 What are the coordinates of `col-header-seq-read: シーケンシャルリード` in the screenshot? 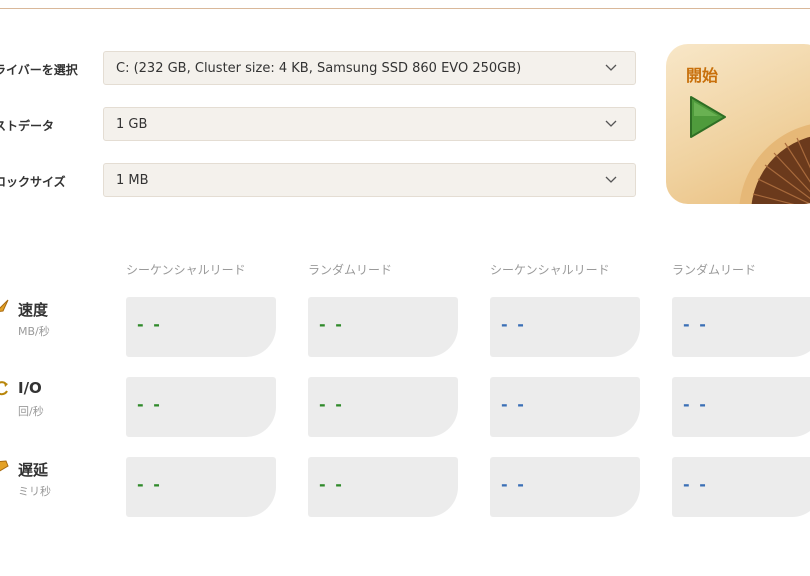 It's located at (186, 270).